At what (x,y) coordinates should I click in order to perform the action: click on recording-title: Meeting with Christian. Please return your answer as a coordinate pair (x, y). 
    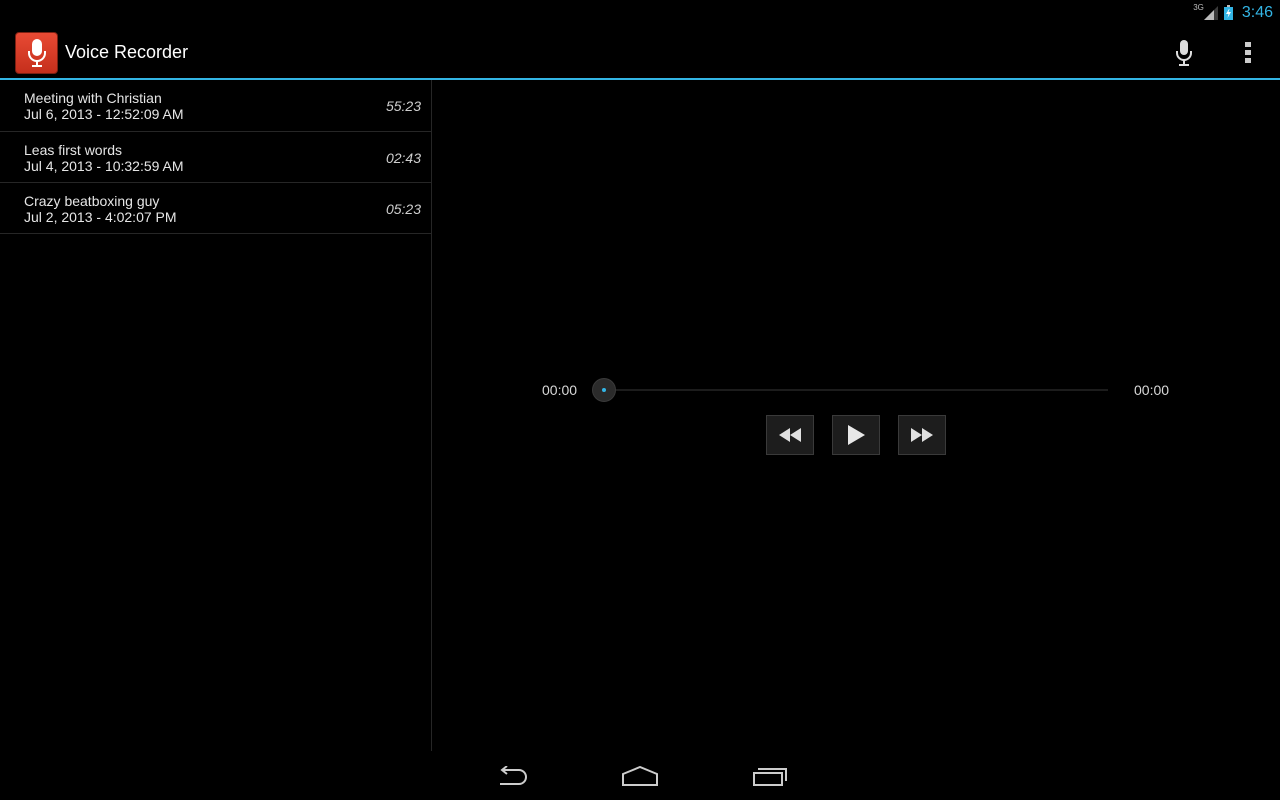
    Looking at the image, I should click on (93, 98).